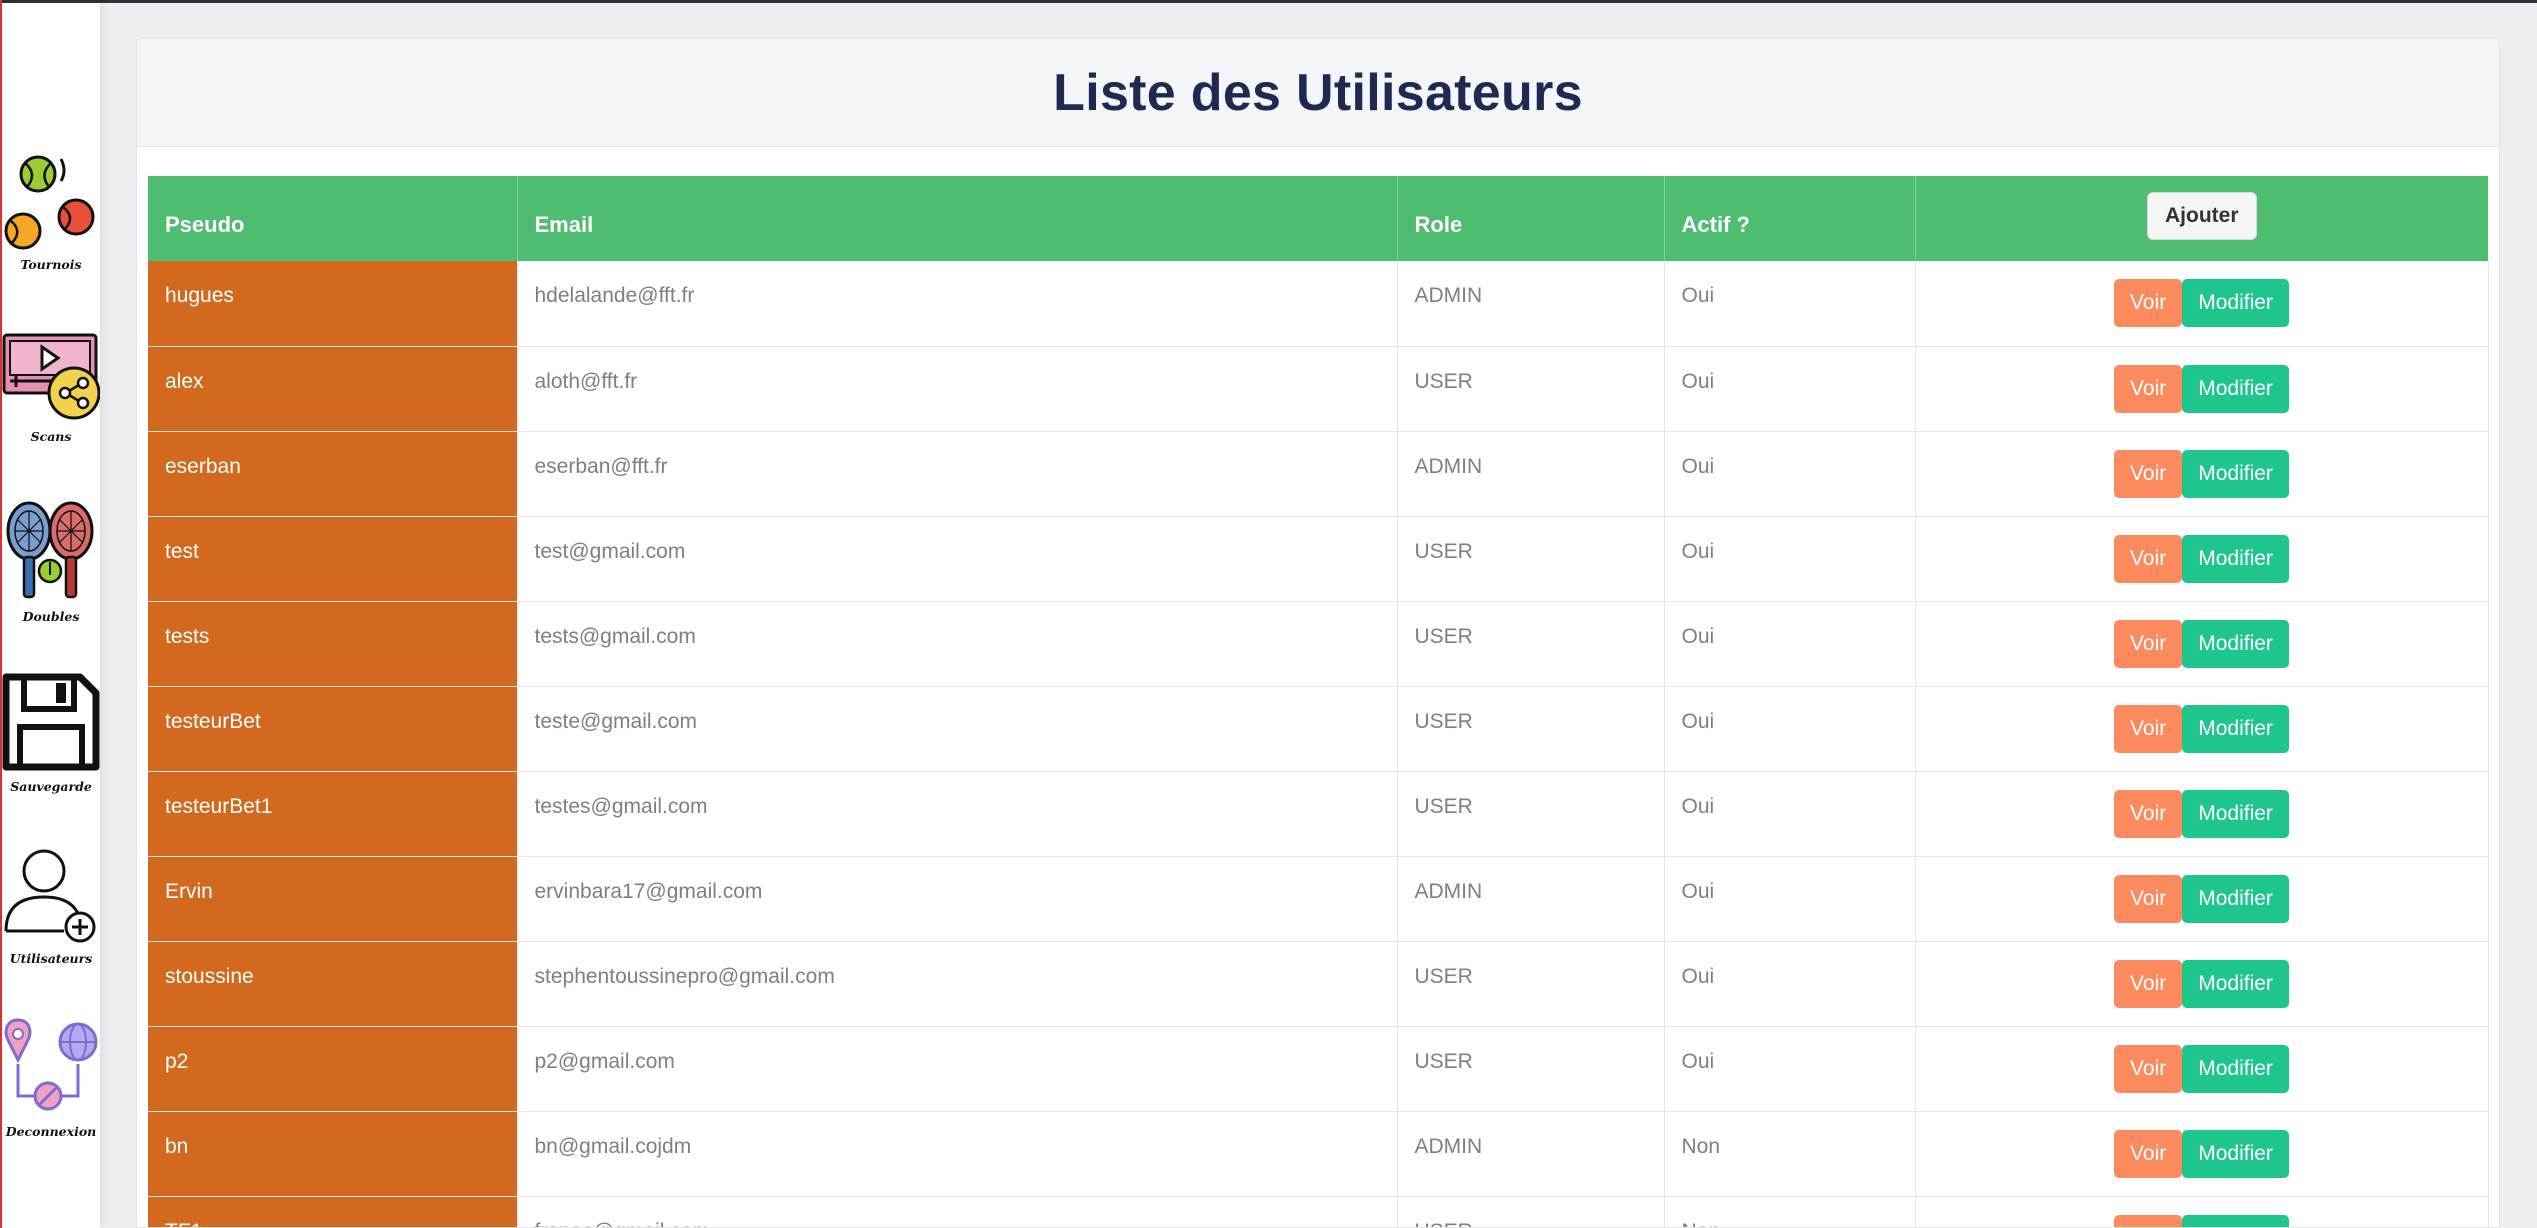 Image resolution: width=2537 pixels, height=1228 pixels. What do you see at coordinates (333, 643) in the screenshot?
I see `cell-pseudo: tests` at bounding box center [333, 643].